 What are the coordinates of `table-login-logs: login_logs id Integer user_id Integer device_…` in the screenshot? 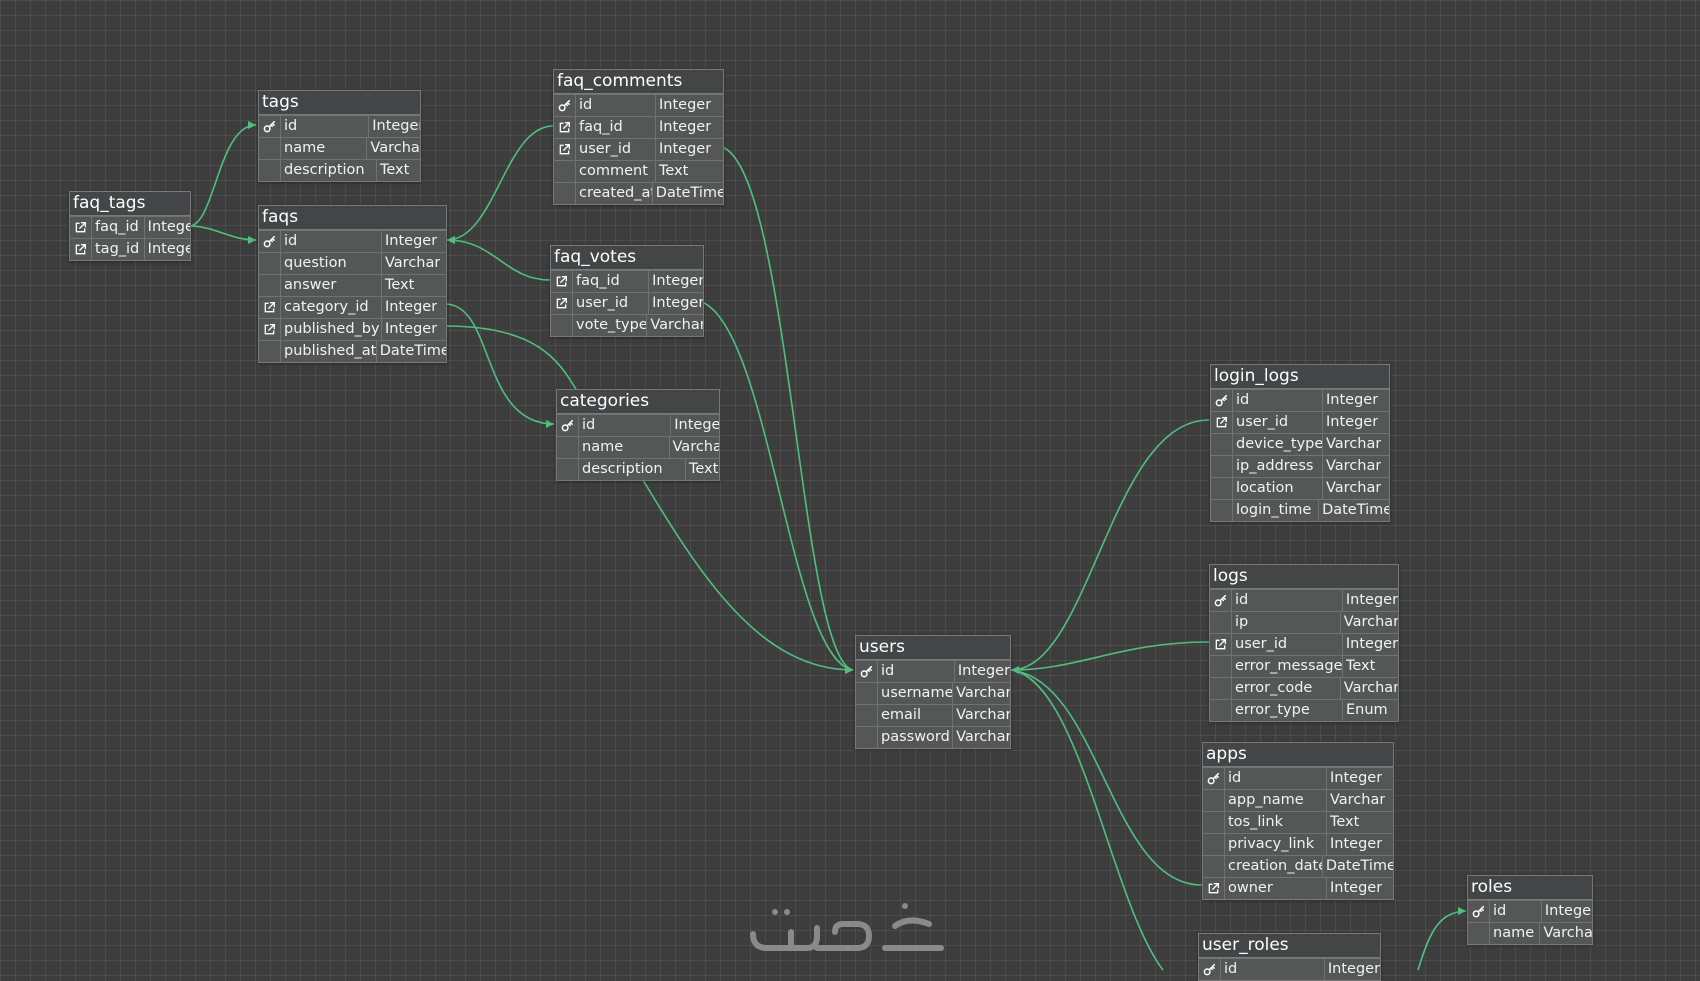 It's located at (1300, 443).